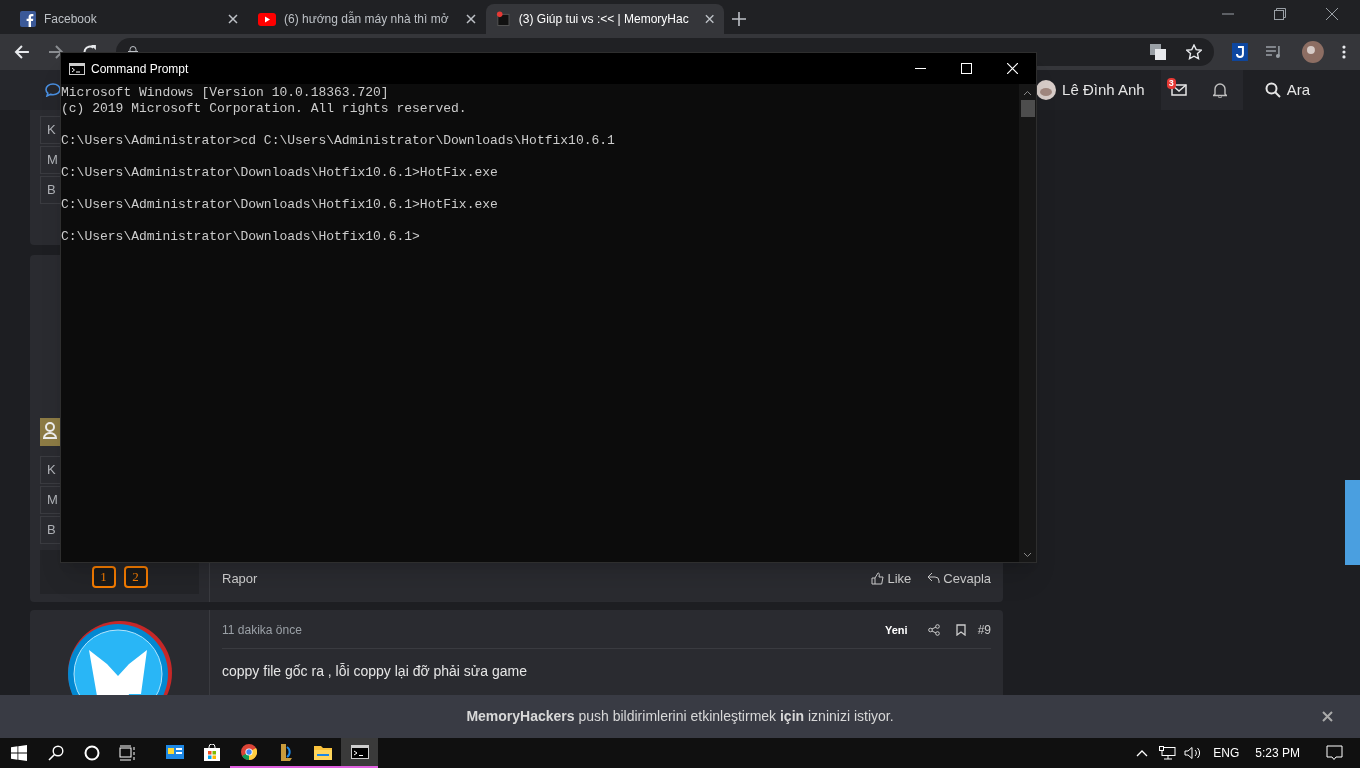 This screenshot has width=1360, height=768. Describe the element at coordinates (1103, 89) in the screenshot. I see `user-name: Lê Đình Anh` at that location.